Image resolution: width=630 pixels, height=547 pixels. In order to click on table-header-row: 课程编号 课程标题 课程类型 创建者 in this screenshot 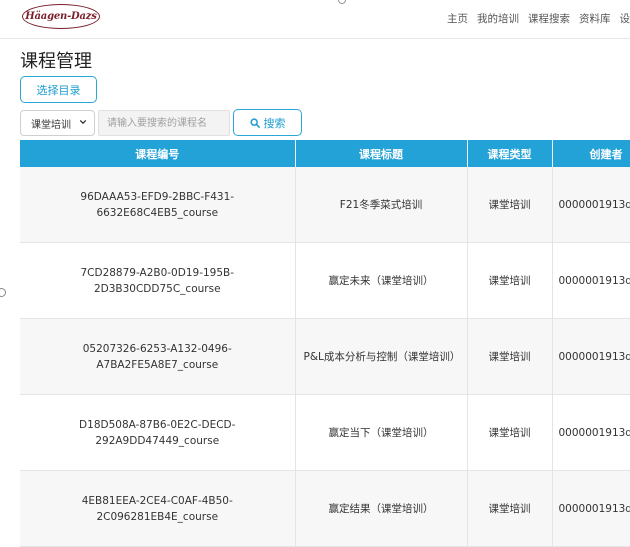, I will do `click(325, 153)`.